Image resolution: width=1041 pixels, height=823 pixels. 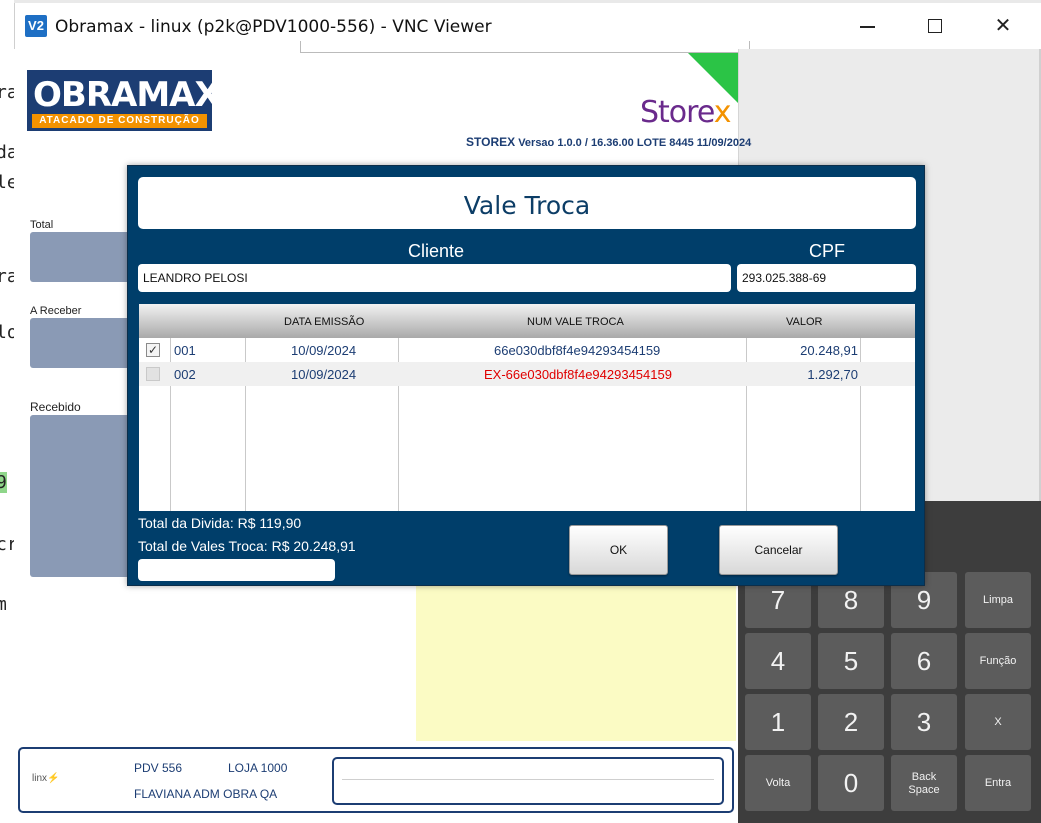 What do you see at coordinates (7, 182) in the screenshot?
I see `background-text: le` at bounding box center [7, 182].